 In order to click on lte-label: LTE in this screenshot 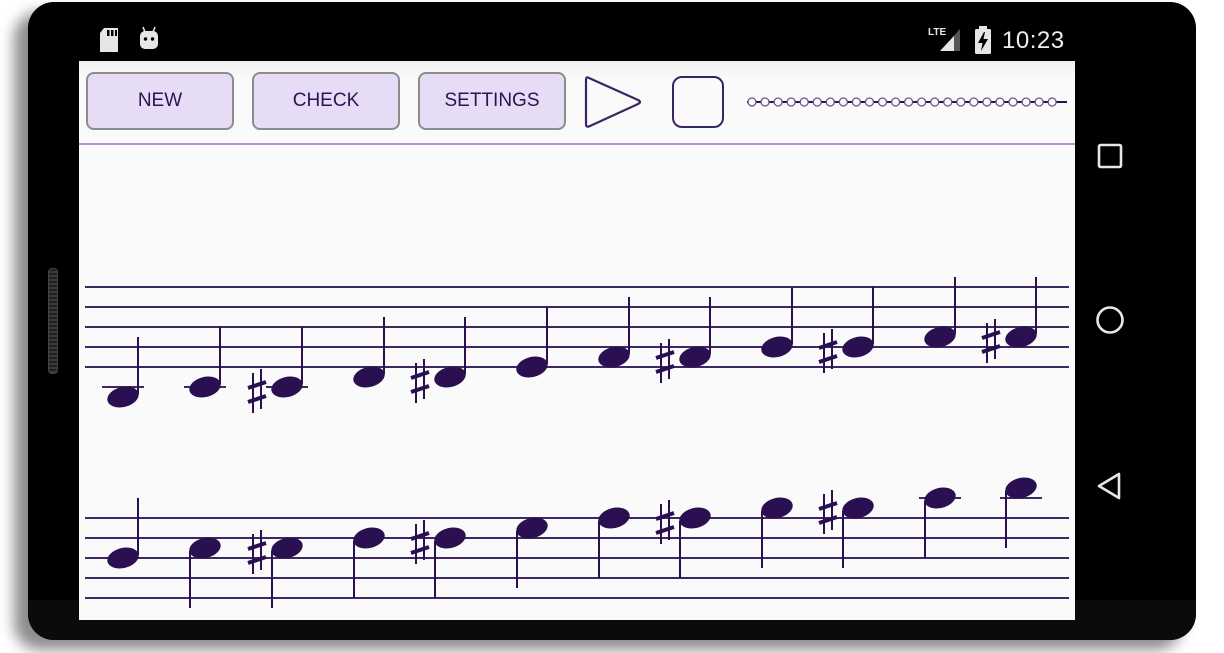, I will do `click(937, 32)`.